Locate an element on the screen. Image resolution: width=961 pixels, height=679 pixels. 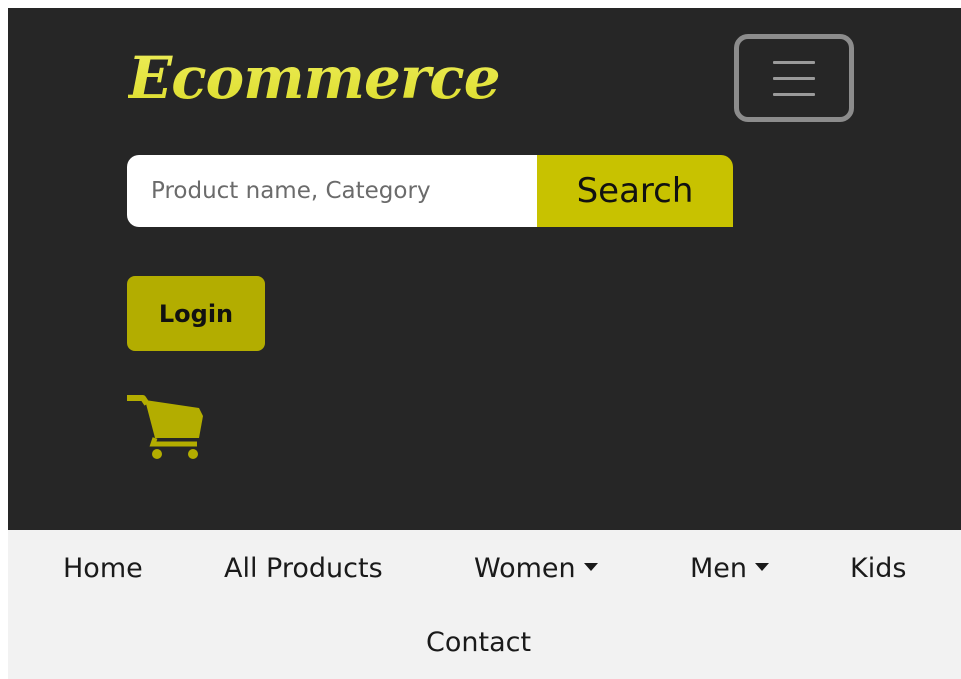
search-input is located at coordinates (332, 191).